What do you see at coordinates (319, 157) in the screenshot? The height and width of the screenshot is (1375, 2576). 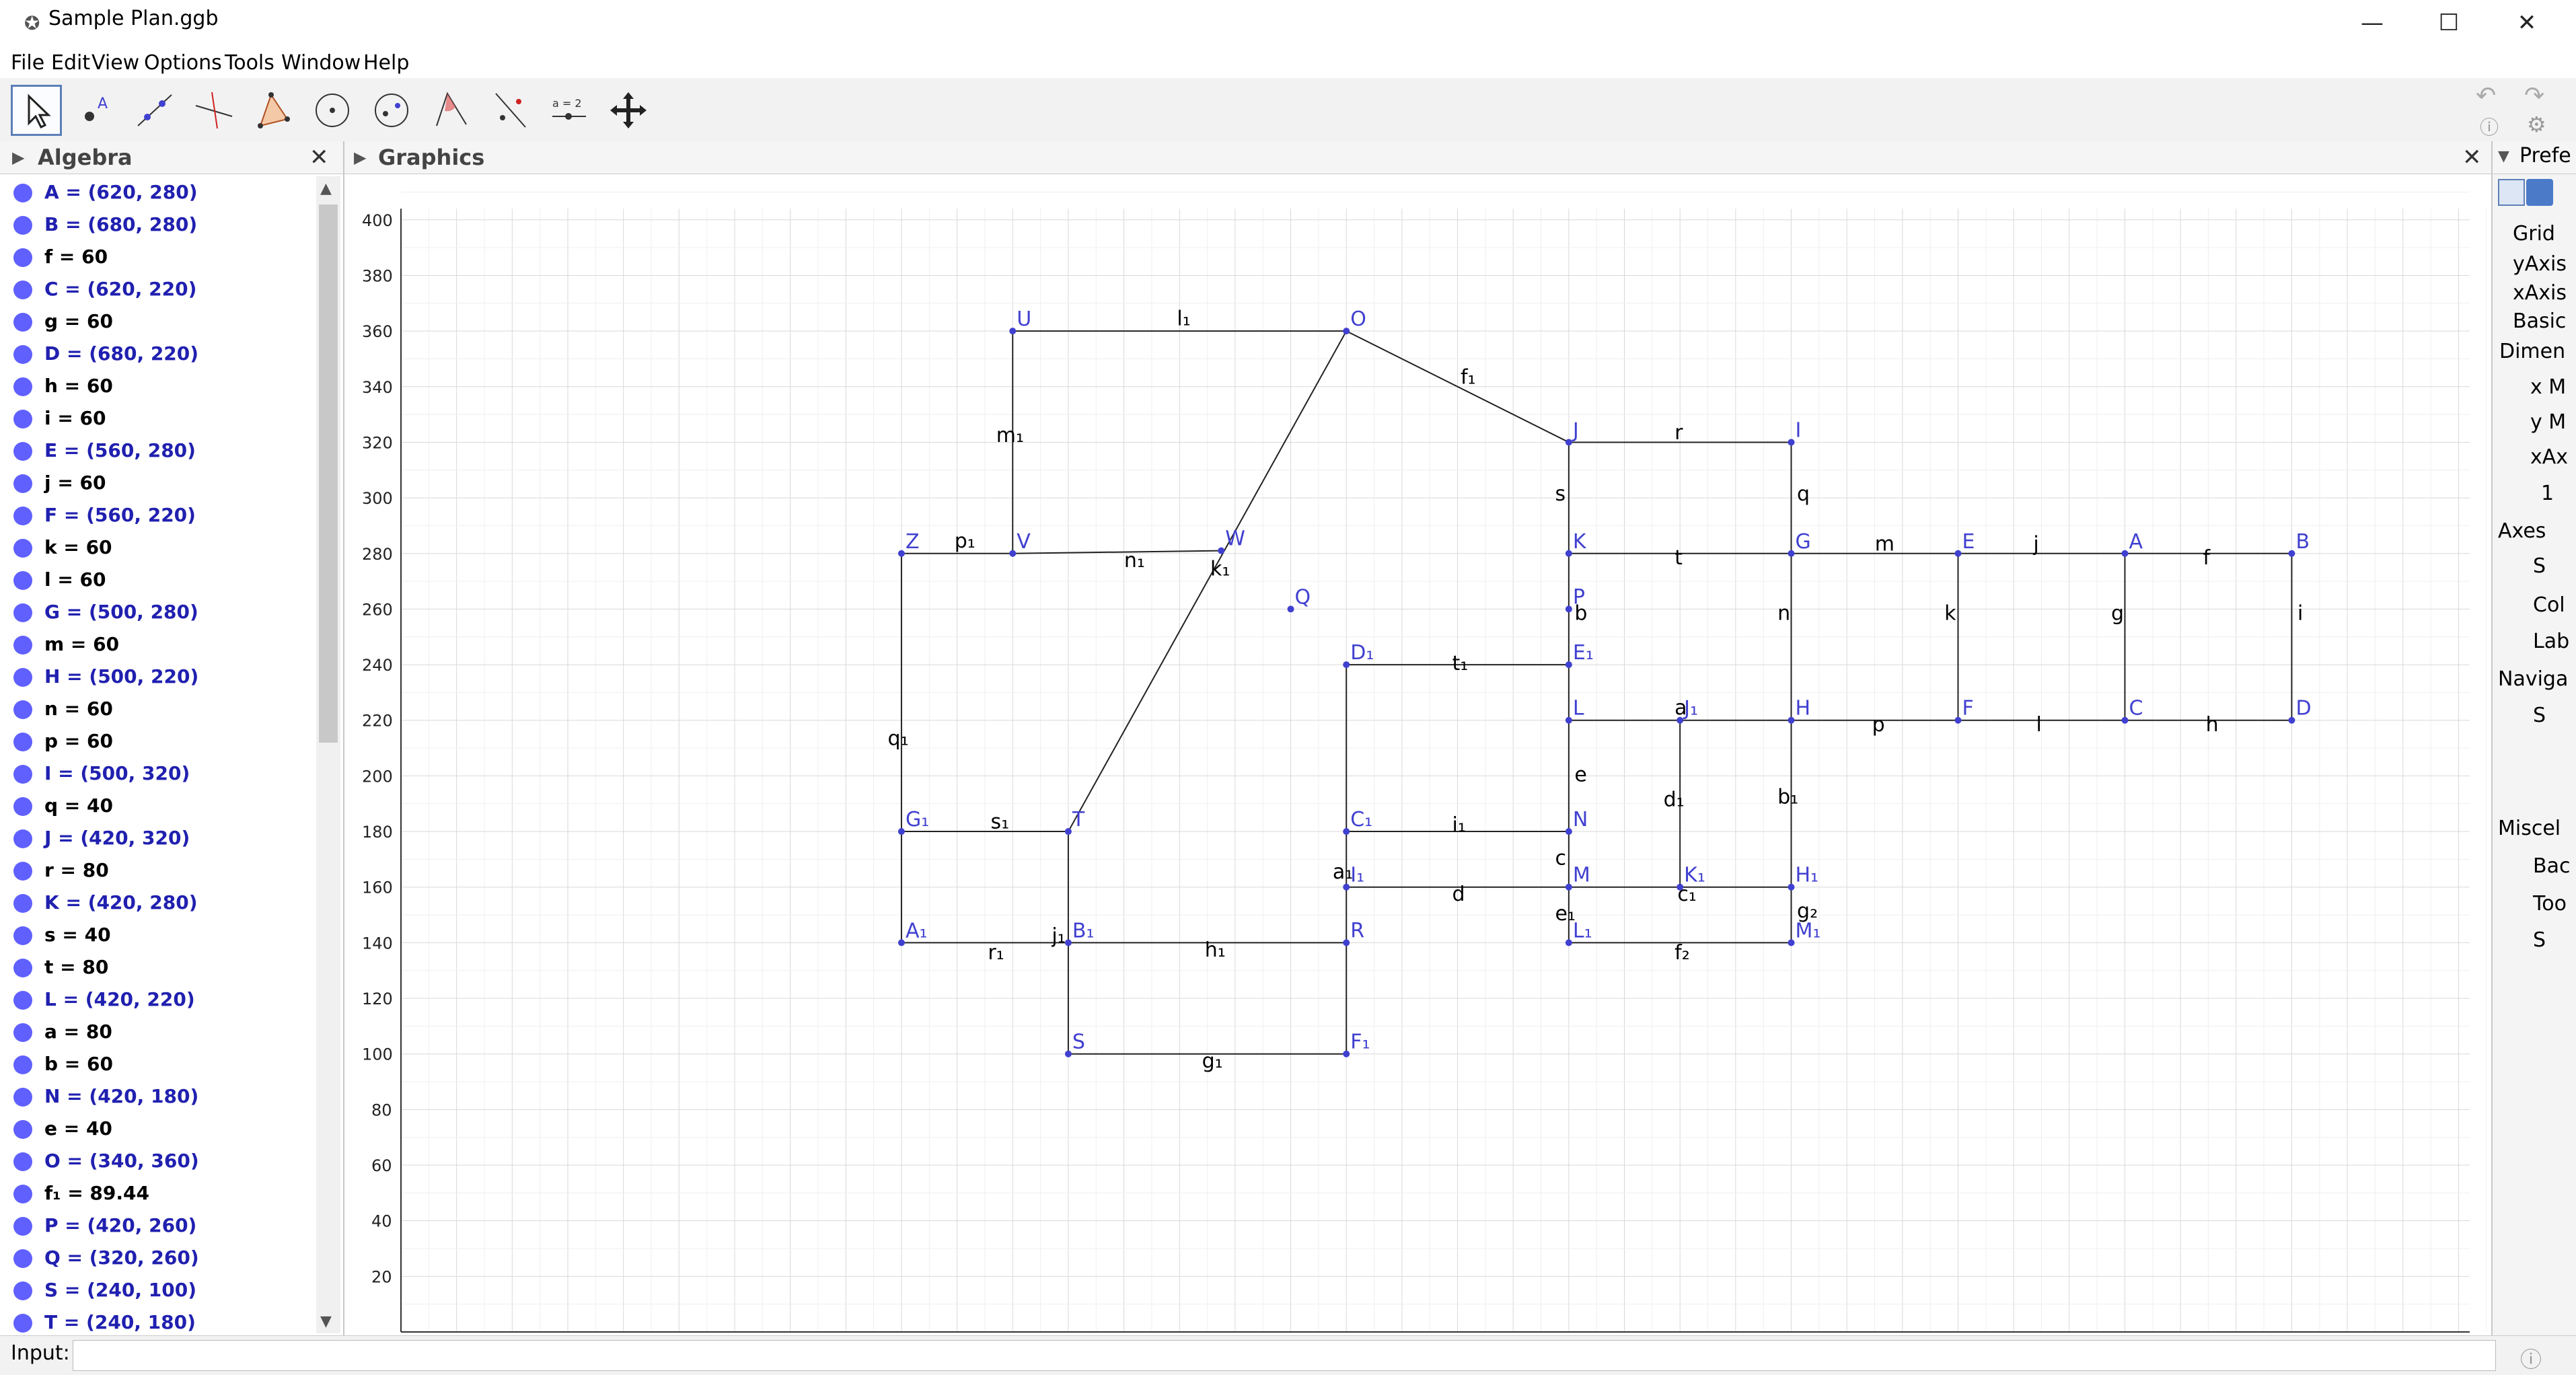 I see `close-algebra-icon: ✕` at bounding box center [319, 157].